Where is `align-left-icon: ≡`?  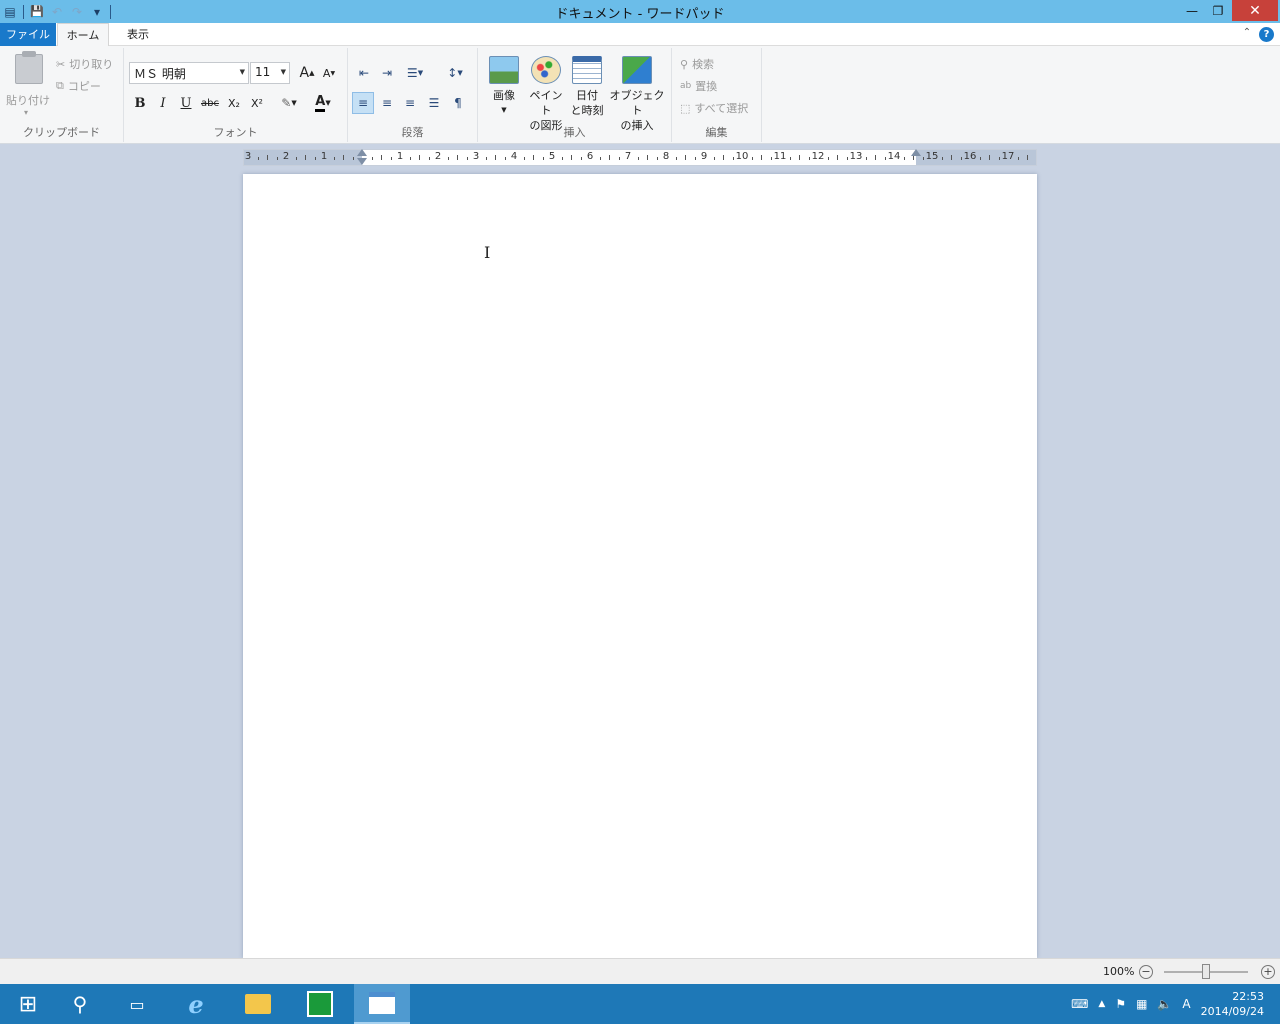
align-left-icon: ≡ is located at coordinates (363, 103).